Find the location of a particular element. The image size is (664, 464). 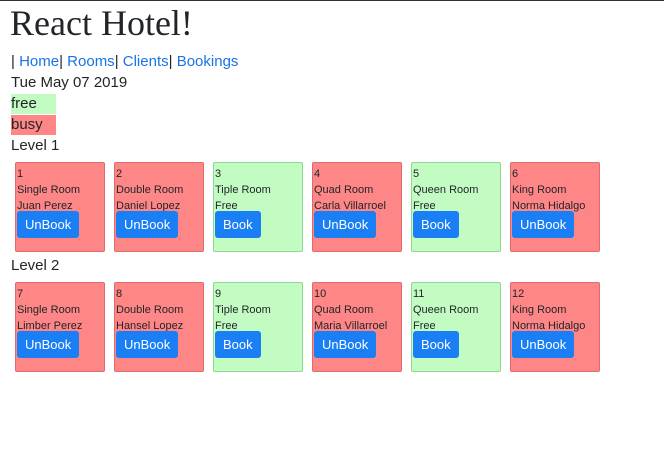

room-number: 7 is located at coordinates (20, 294).